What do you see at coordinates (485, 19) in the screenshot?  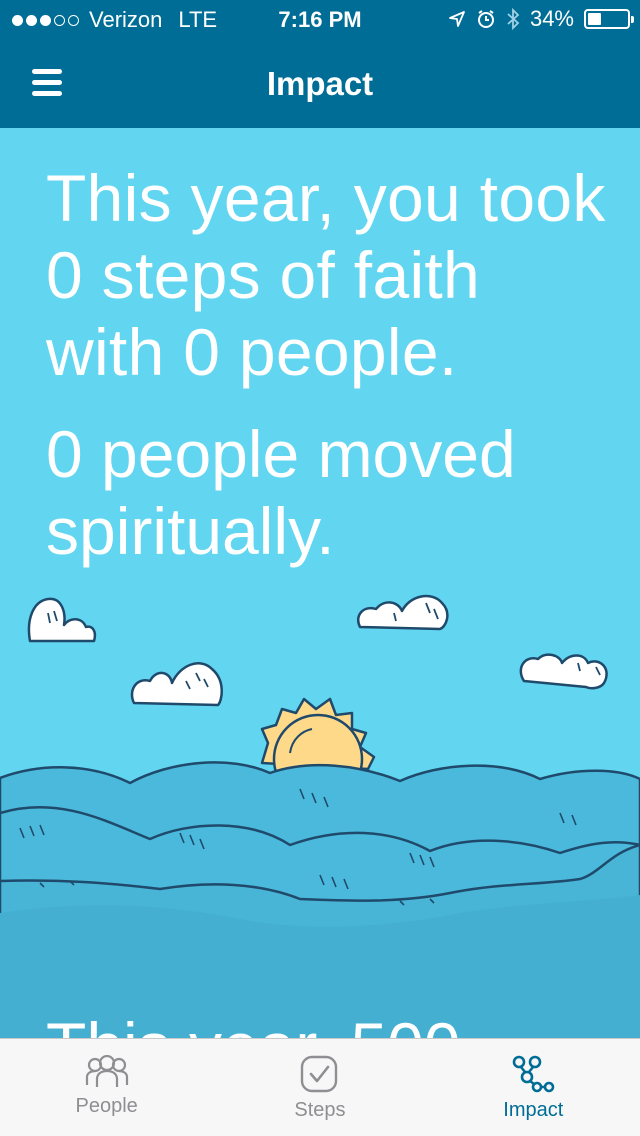 I see `alarm-clock-icon` at bounding box center [485, 19].